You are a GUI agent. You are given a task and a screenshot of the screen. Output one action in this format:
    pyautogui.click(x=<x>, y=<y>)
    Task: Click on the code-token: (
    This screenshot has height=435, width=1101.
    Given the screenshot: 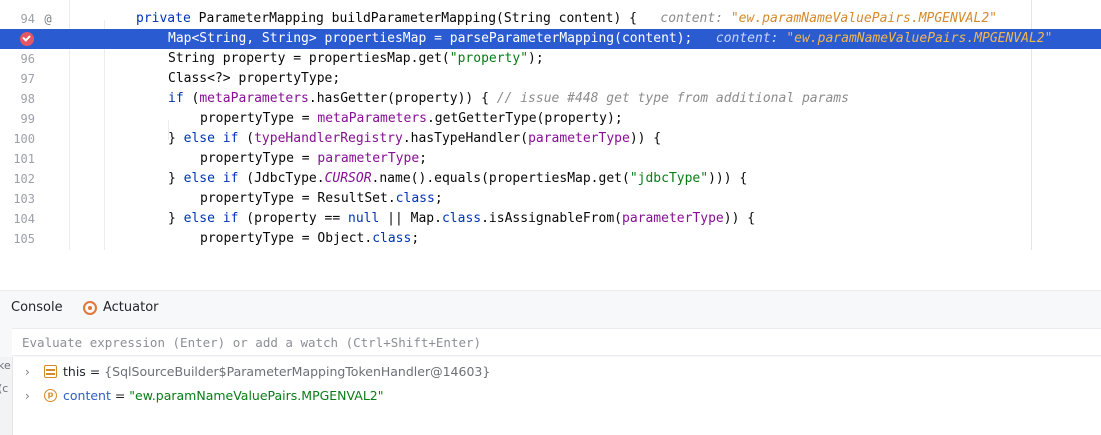 What is the action you would take?
    pyautogui.click(x=250, y=138)
    